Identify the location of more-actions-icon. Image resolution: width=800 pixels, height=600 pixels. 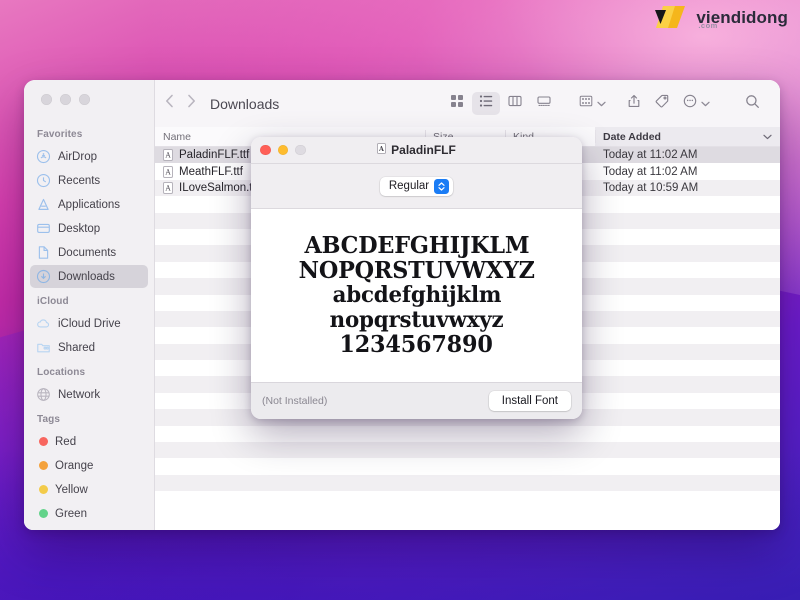
(690, 103).